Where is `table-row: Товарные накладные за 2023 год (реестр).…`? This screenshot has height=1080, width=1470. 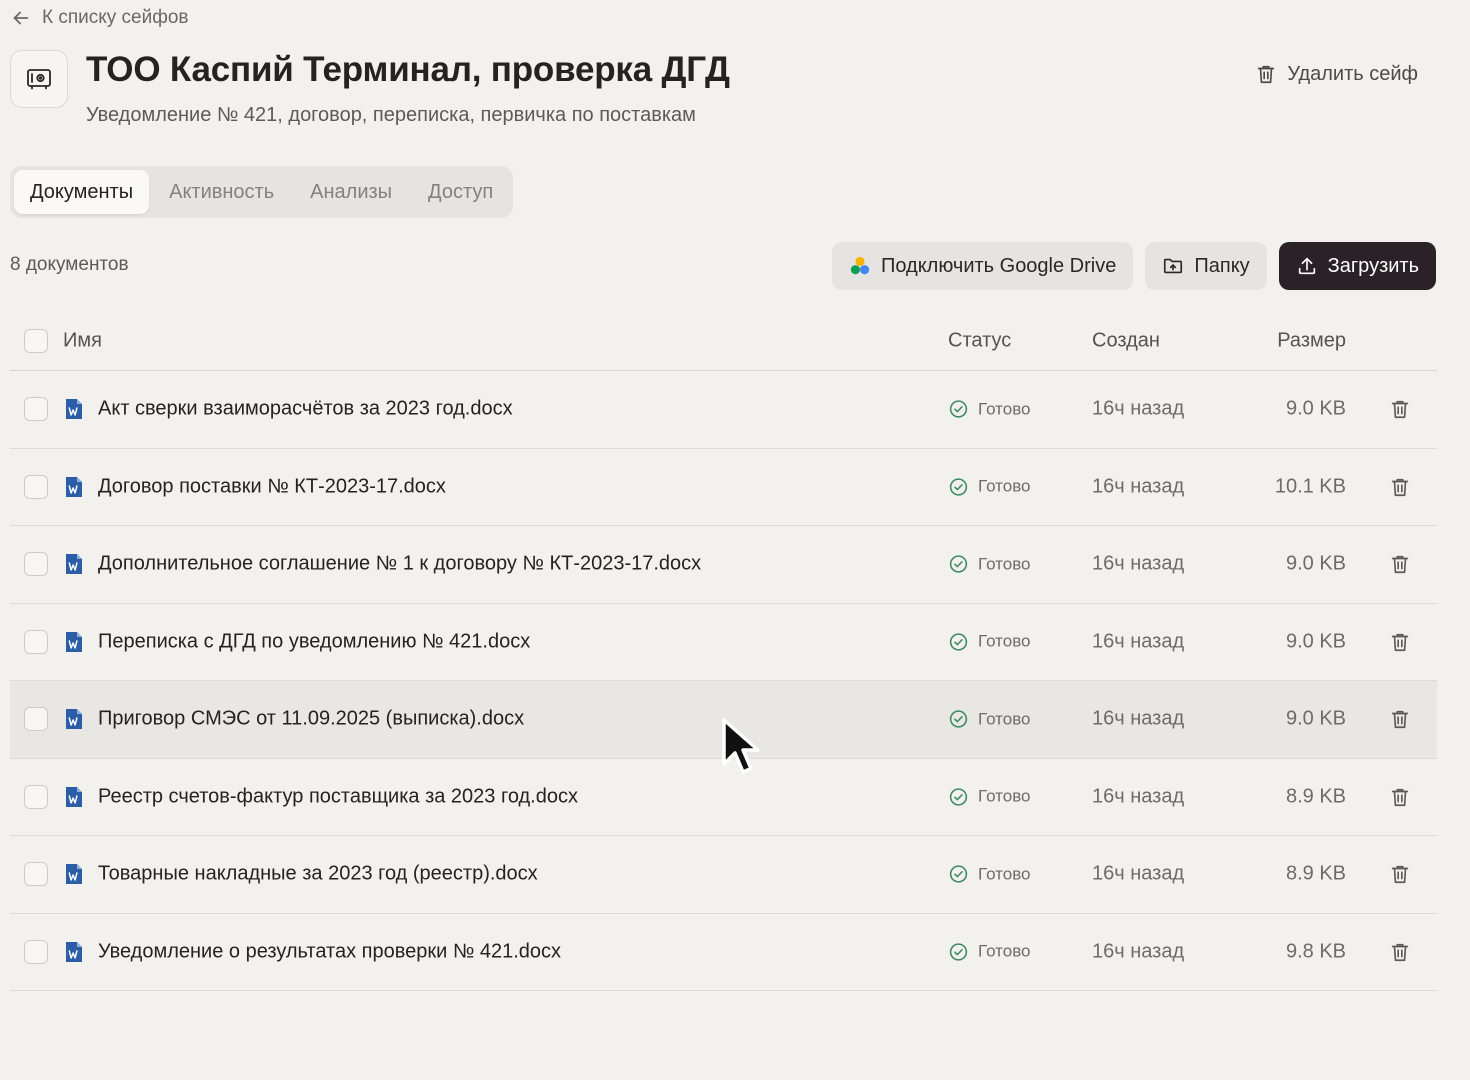
table-row: Товарные накладные за 2023 год (реестр).… is located at coordinates (723, 875).